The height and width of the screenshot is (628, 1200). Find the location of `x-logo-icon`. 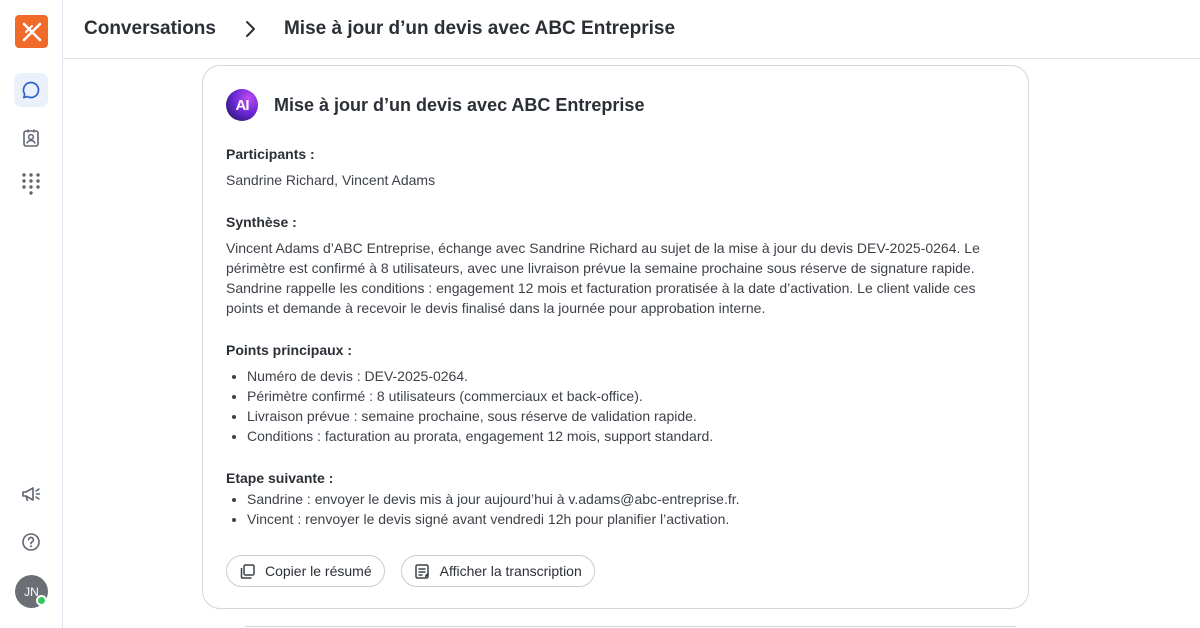

x-logo-icon is located at coordinates (31, 31).